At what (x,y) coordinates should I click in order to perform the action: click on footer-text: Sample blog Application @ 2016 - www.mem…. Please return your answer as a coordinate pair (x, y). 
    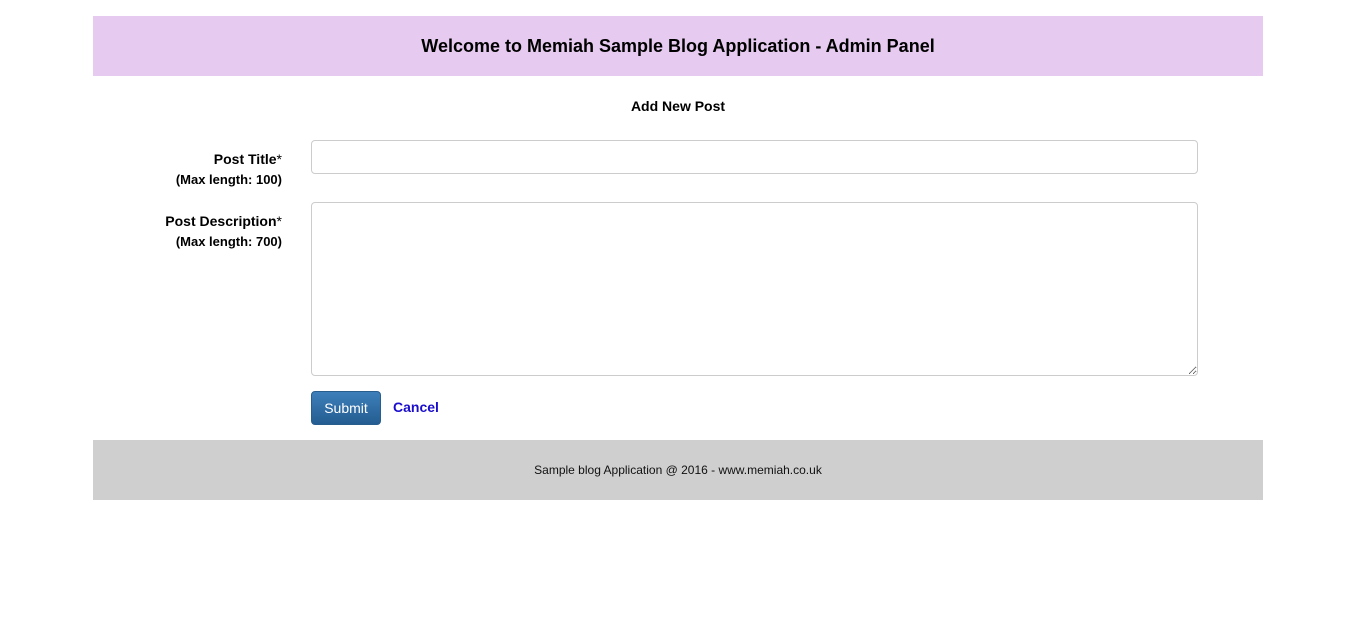
    Looking at the image, I should click on (678, 470).